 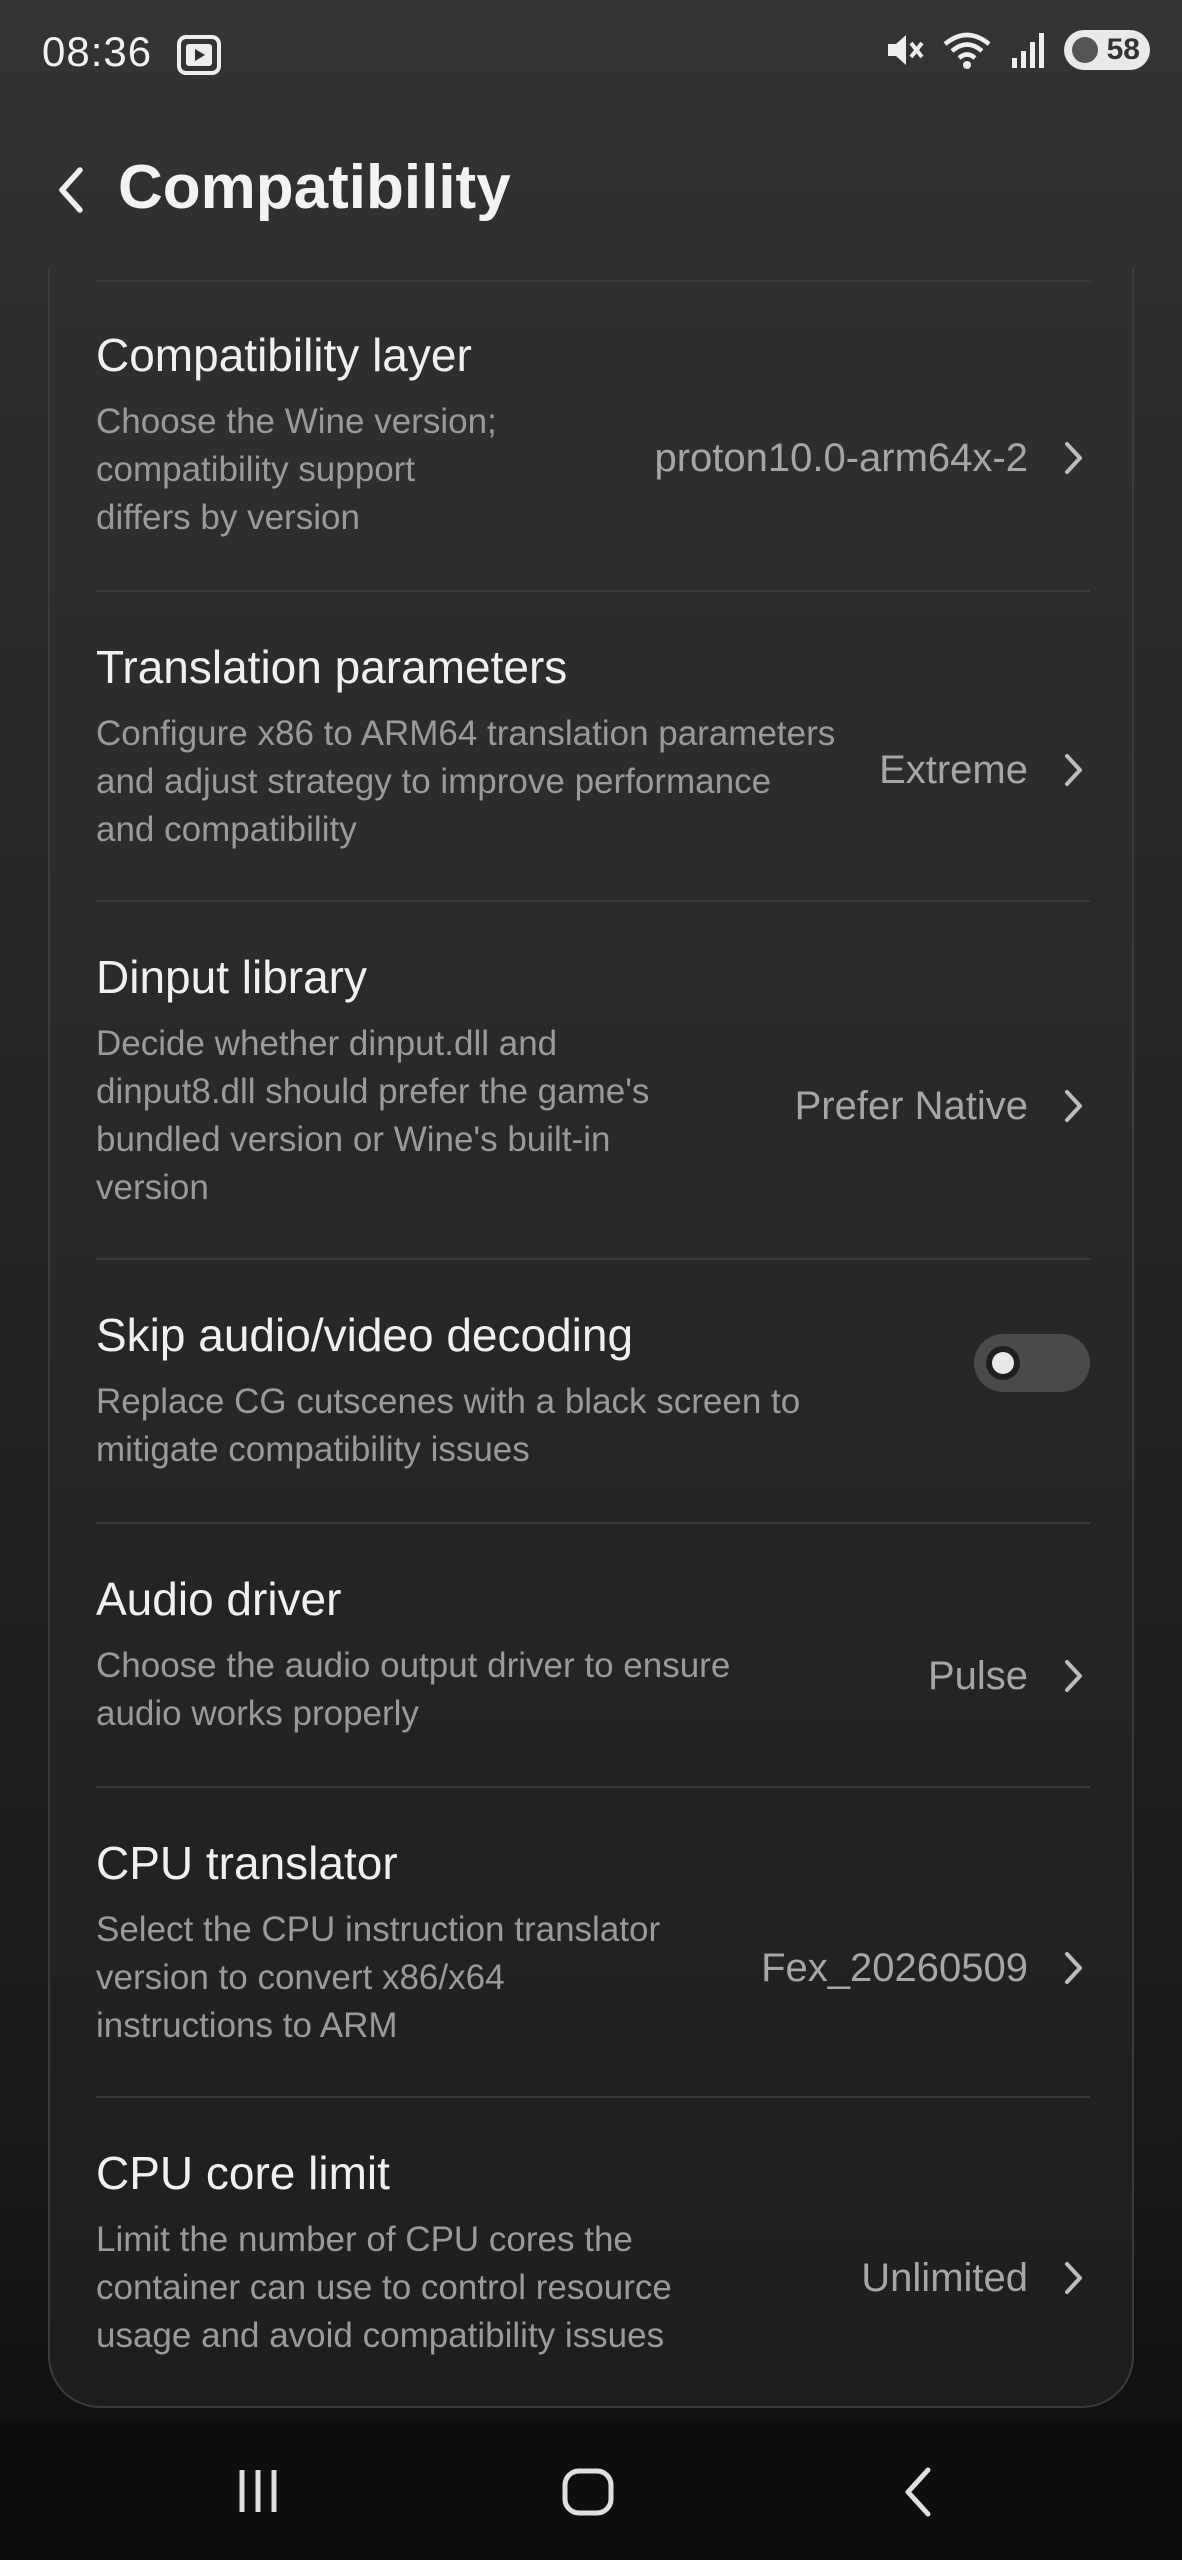 I want to click on battery-icon: 58, so click(x=1107, y=50).